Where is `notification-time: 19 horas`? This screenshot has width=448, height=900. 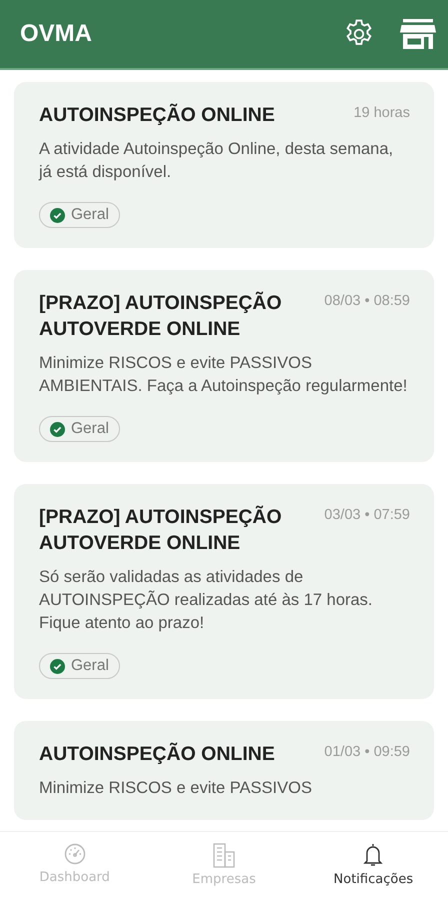
notification-time: 19 horas is located at coordinates (382, 112).